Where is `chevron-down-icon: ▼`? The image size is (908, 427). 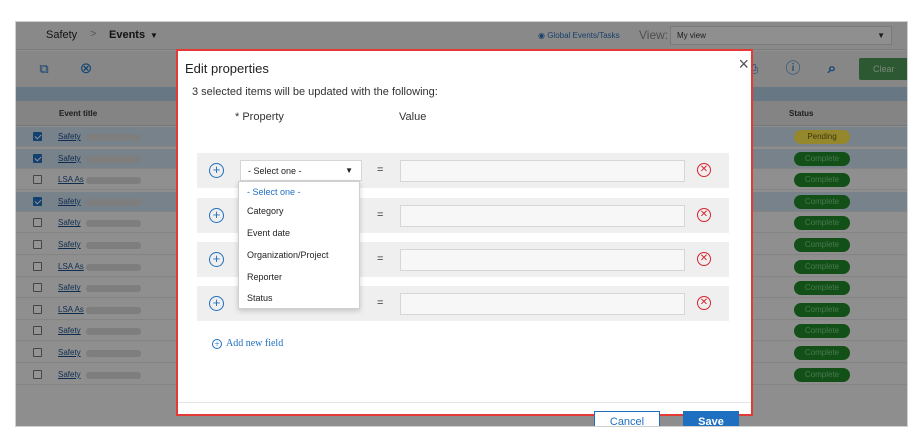 chevron-down-icon: ▼ is located at coordinates (349, 170).